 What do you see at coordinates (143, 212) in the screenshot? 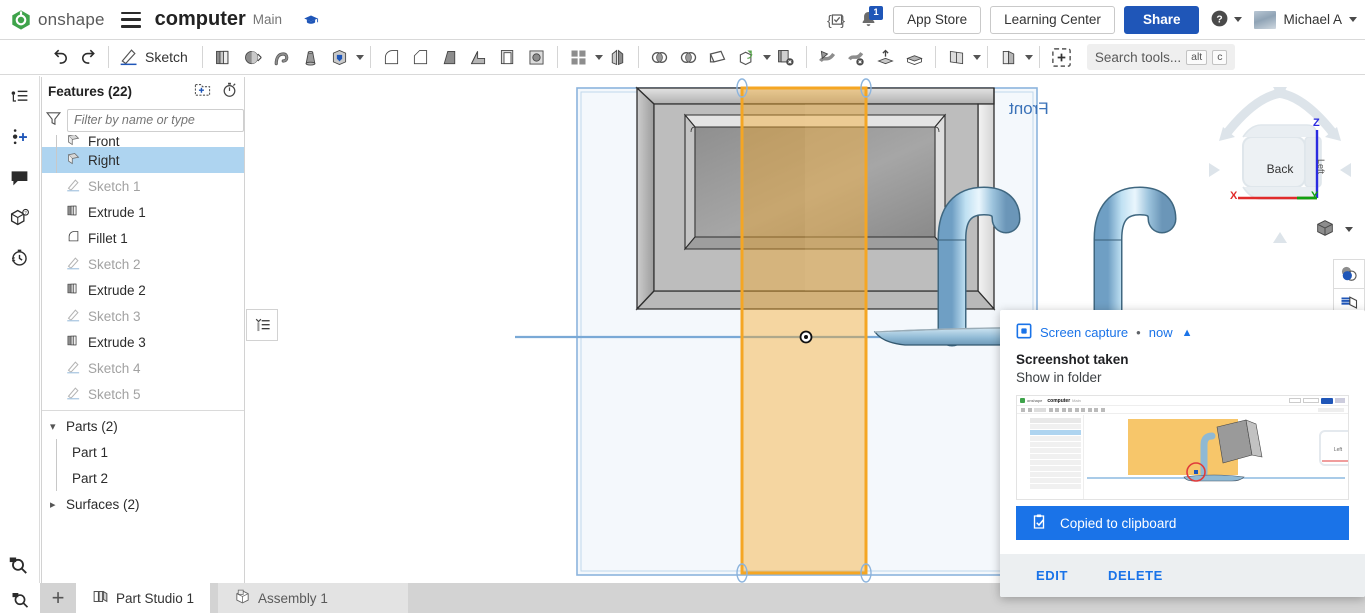
I see `tree-item-extrude-1: Extrude 1` at bounding box center [143, 212].